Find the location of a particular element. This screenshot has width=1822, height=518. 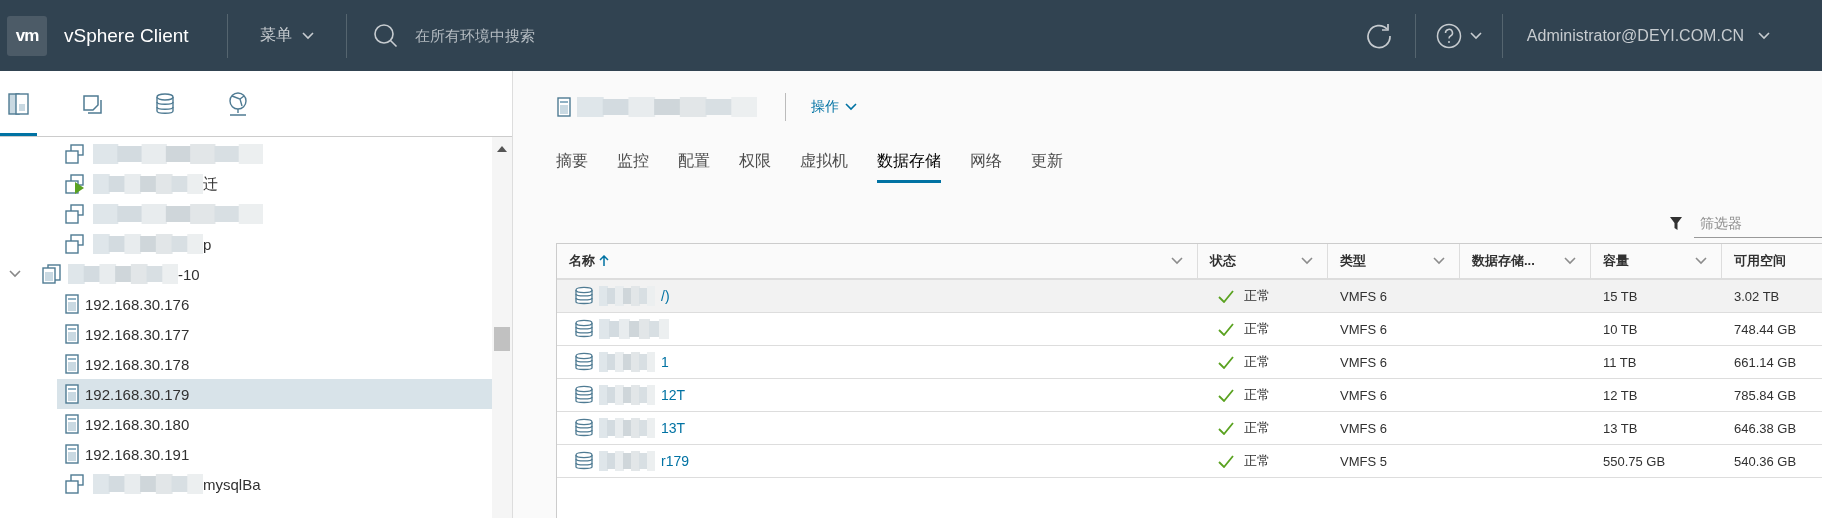

hosts-icon is located at coordinates (18, 103).